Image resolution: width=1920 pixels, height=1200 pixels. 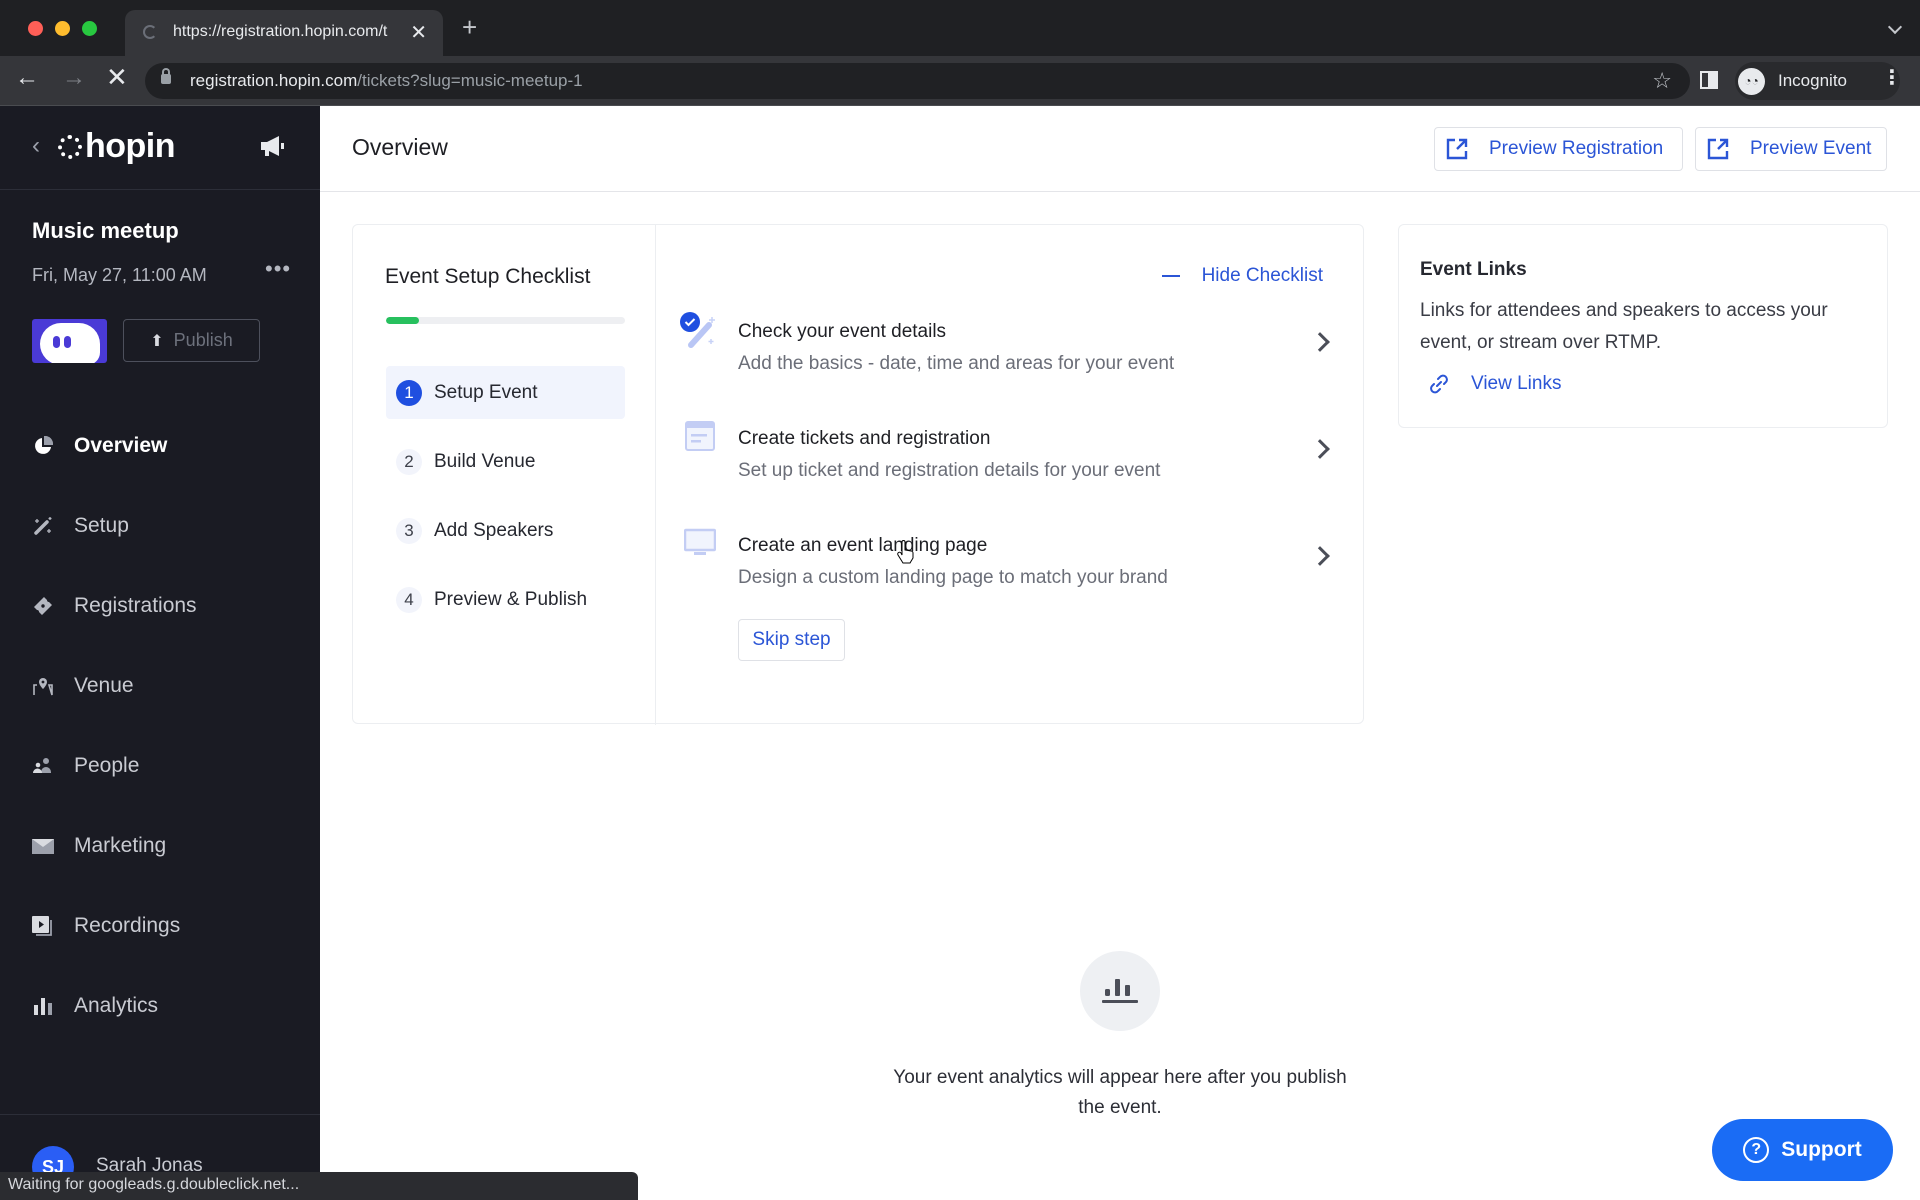 What do you see at coordinates (403, 320) in the screenshot?
I see `checklist-progress-fill` at bounding box center [403, 320].